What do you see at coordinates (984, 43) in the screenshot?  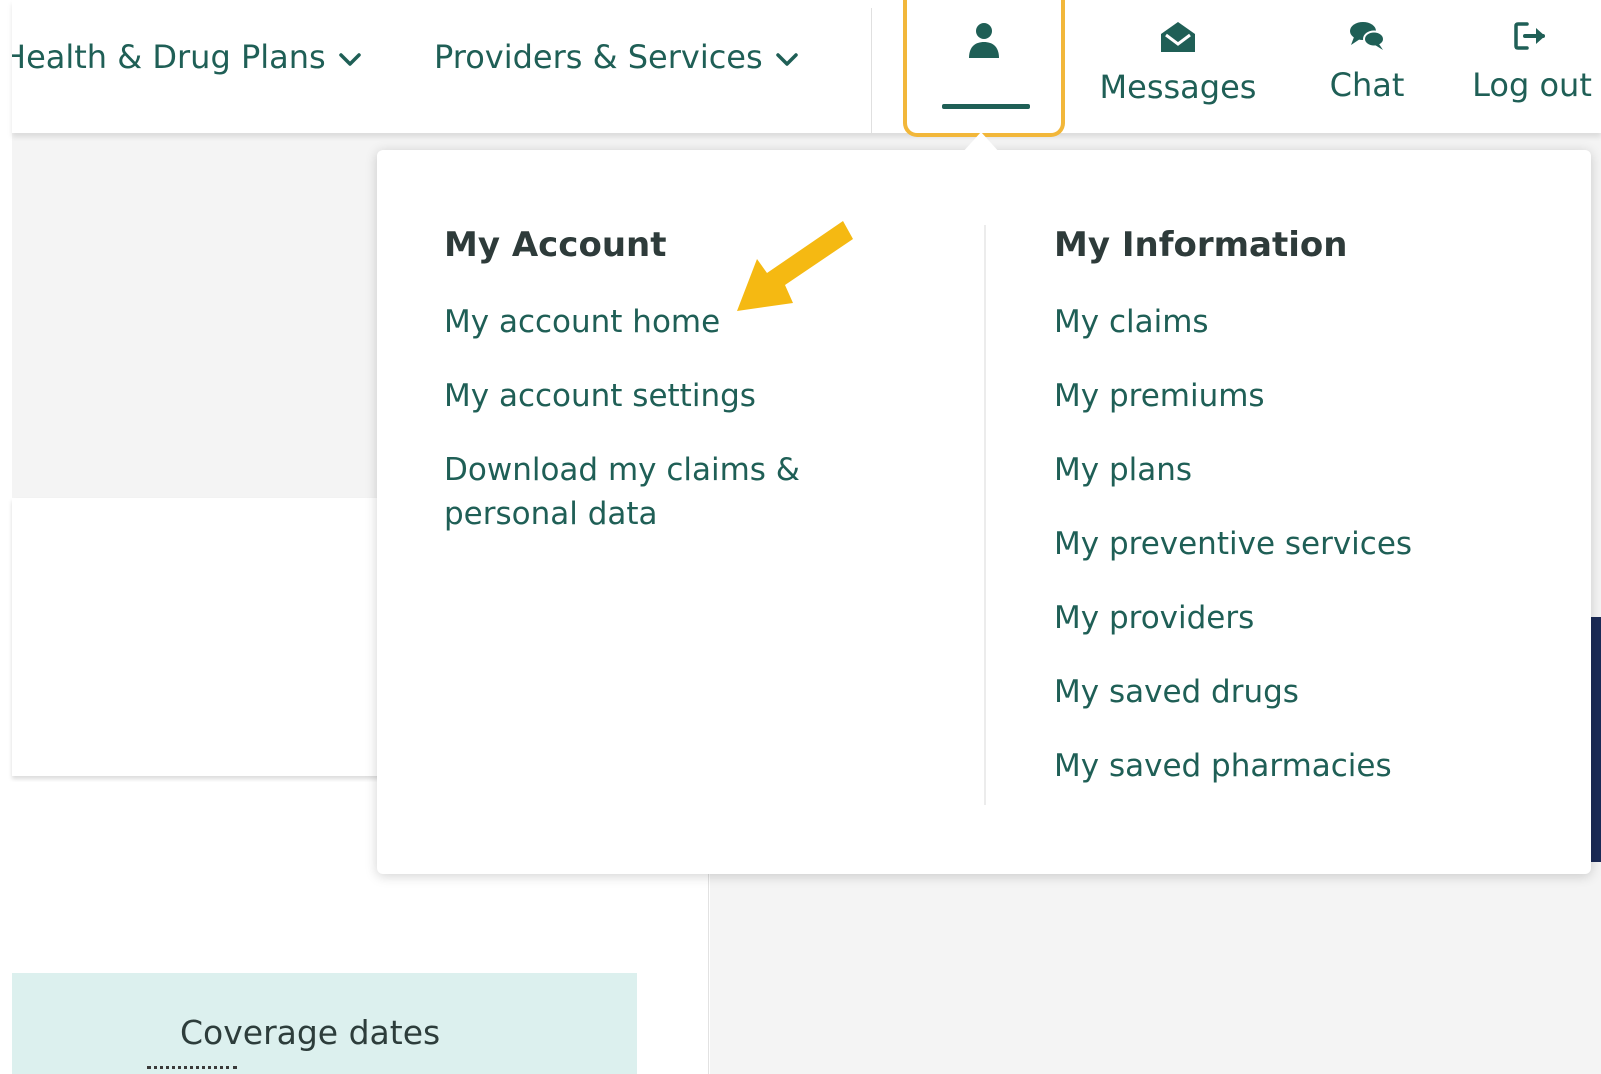 I see `person-icon` at bounding box center [984, 43].